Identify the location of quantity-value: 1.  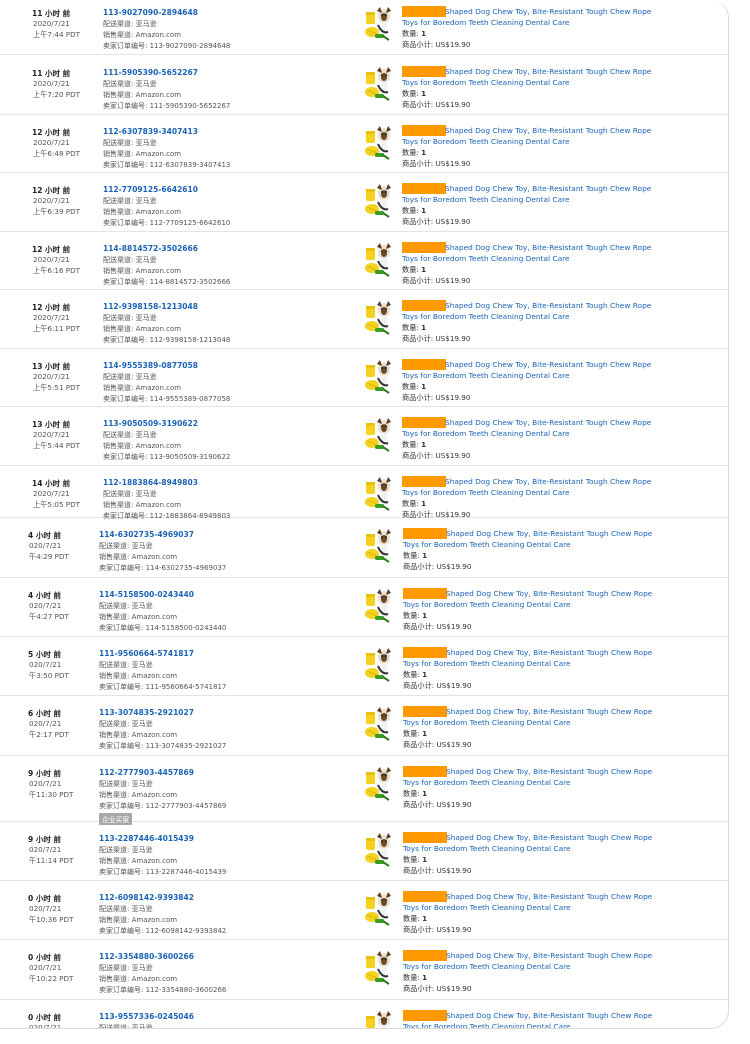
(424, 152).